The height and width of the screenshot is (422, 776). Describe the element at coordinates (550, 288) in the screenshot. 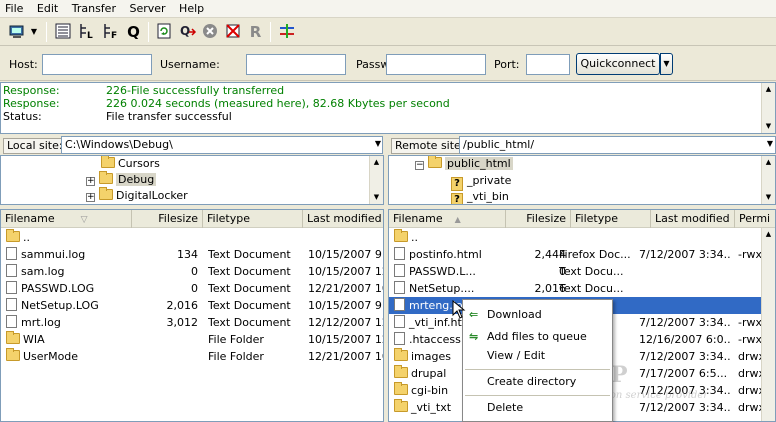

I see `filesize-cell: 2,016` at that location.